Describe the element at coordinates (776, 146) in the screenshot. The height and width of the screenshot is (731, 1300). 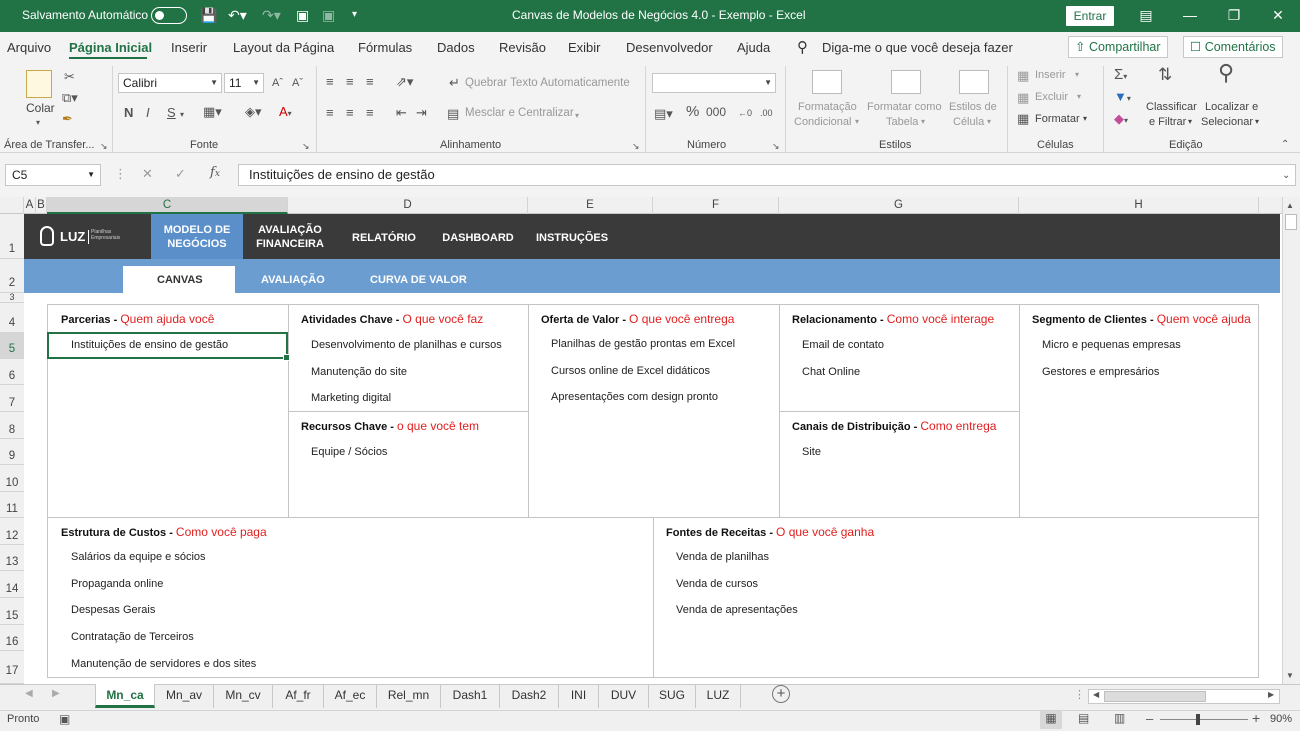
I see `number-launcher-icon: ↘` at that location.